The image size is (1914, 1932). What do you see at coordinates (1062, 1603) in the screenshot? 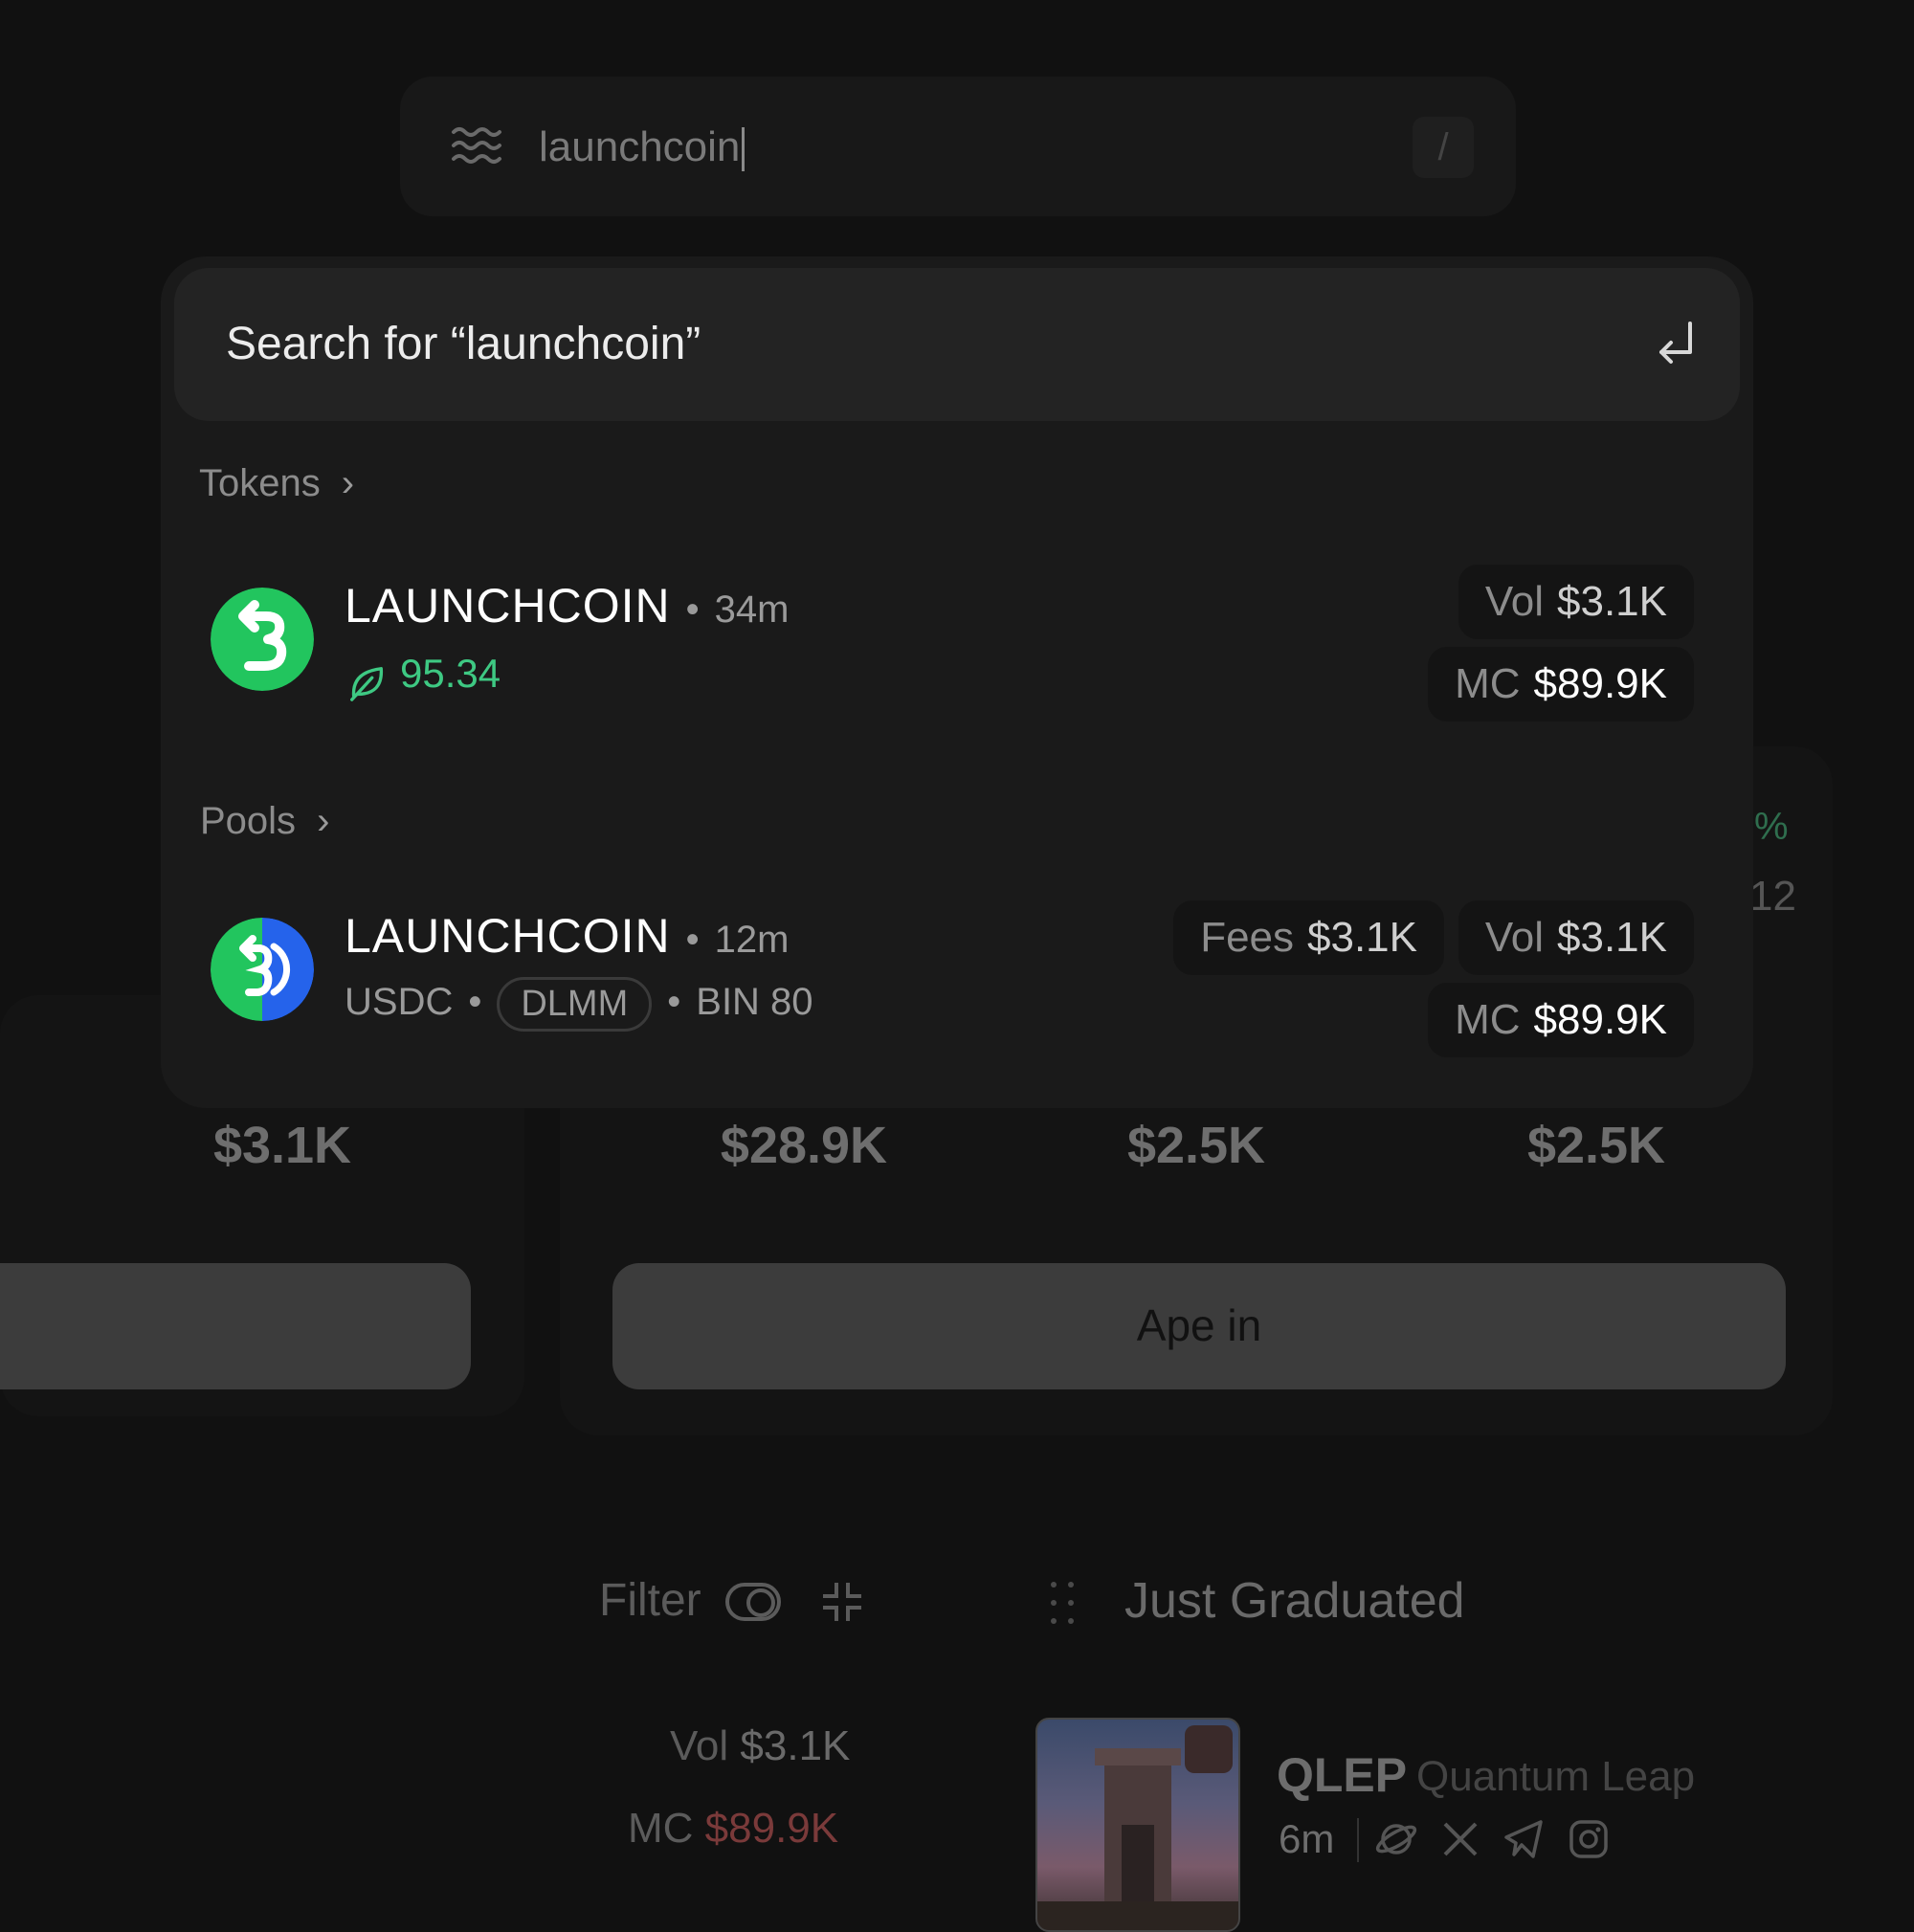
I see `drag-handle-icon` at bounding box center [1062, 1603].